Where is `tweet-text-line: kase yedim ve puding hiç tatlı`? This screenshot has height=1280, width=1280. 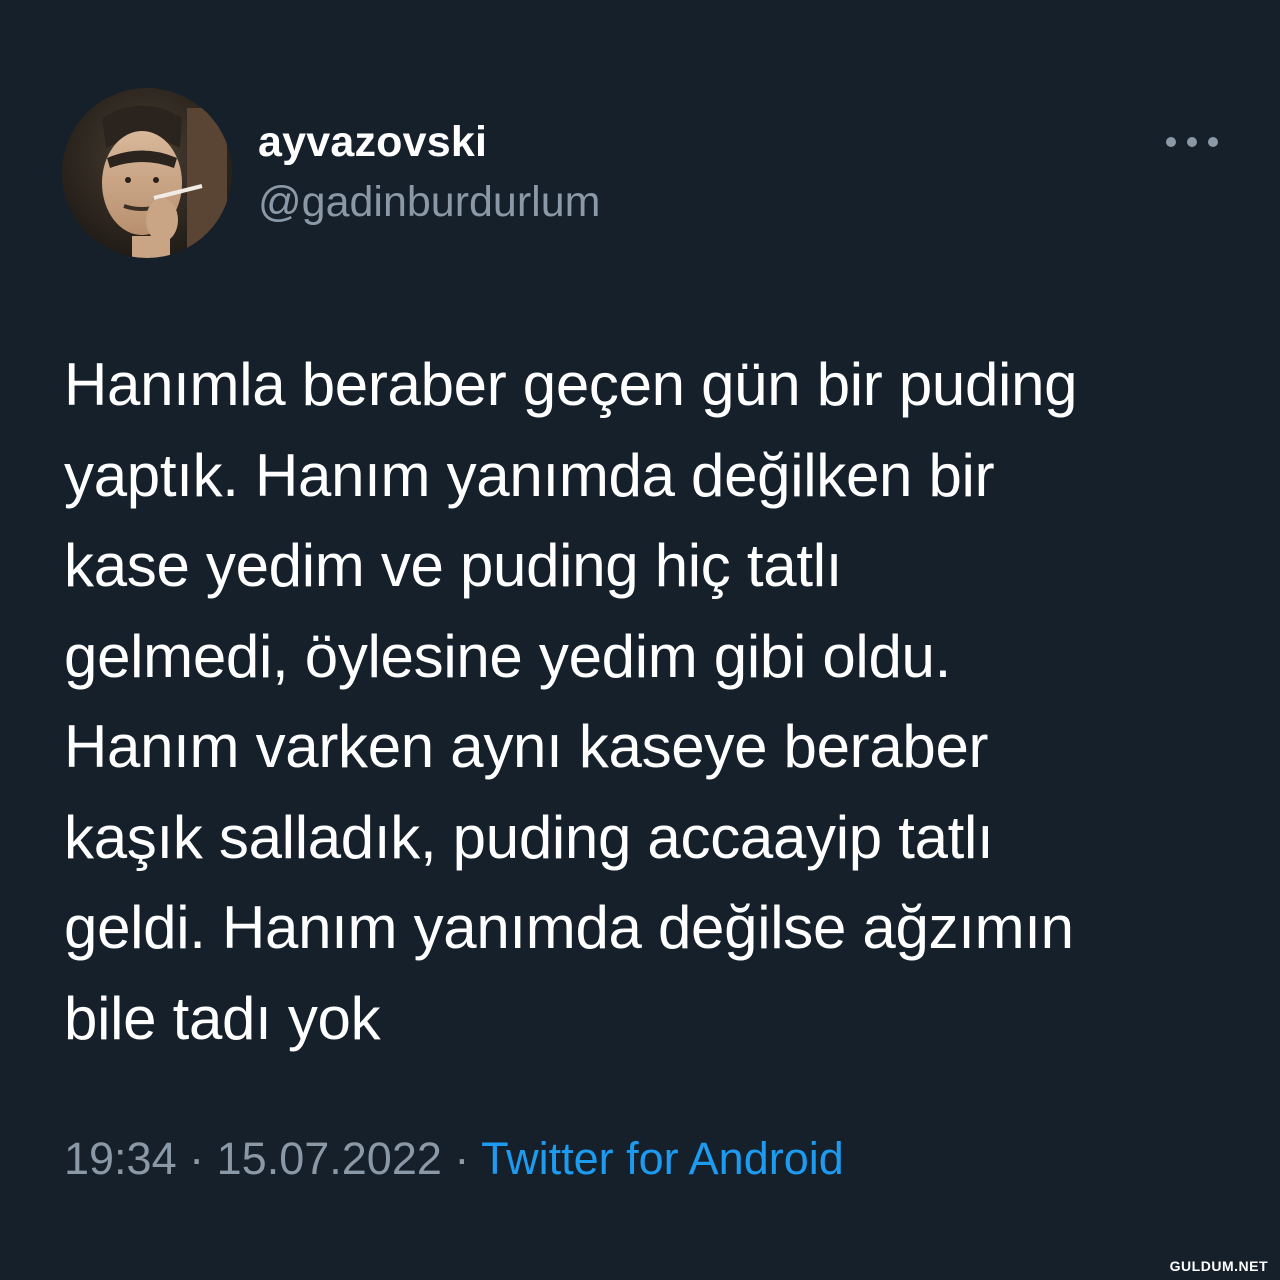 tweet-text-line: kase yedim ve puding hiç tatlı is located at coordinates (453, 565).